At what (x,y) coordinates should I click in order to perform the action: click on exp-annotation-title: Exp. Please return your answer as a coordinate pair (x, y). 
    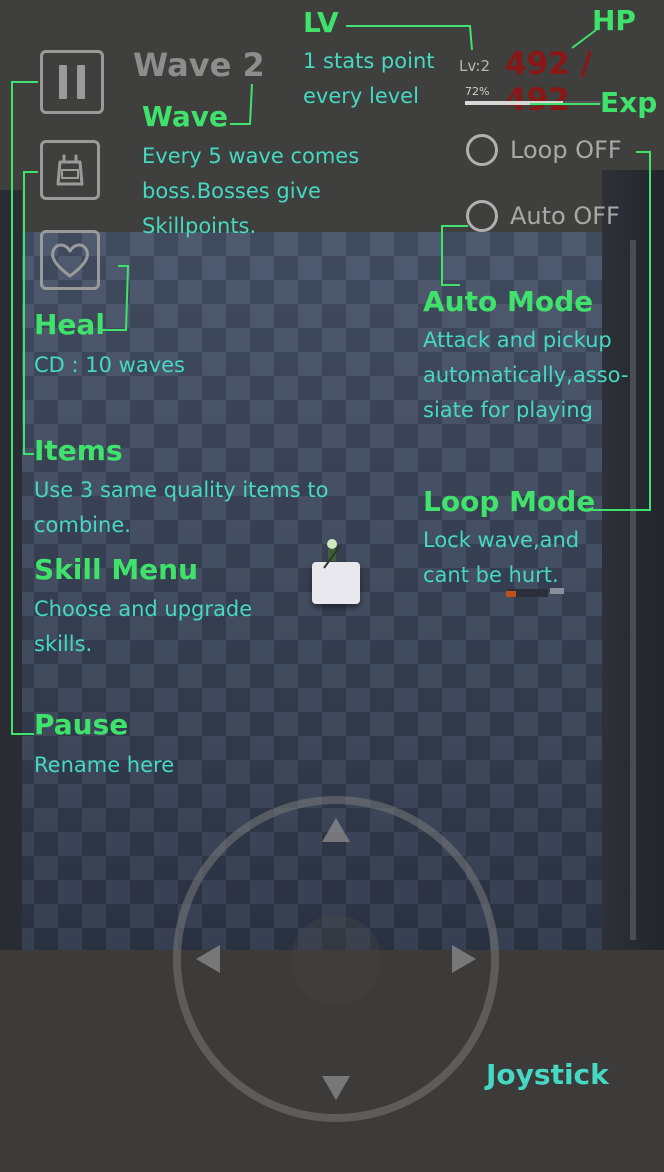
    Looking at the image, I should click on (629, 102).